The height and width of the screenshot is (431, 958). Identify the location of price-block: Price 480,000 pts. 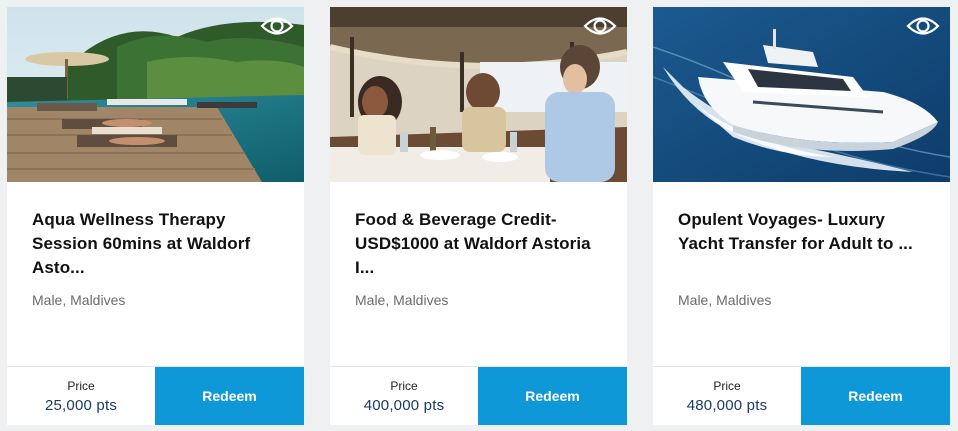
(727, 396).